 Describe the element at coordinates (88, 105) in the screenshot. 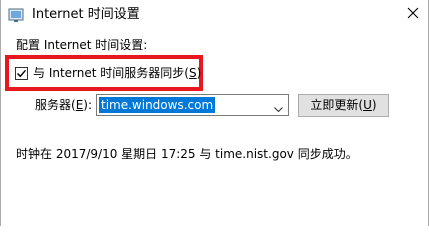

I see `server-label-suffix: ):` at that location.